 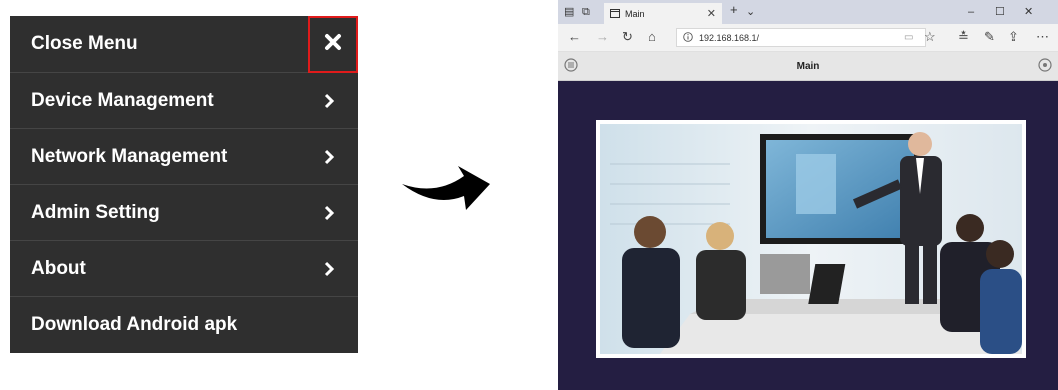 What do you see at coordinates (184, 269) in the screenshot?
I see `menu-item-about: About` at bounding box center [184, 269].